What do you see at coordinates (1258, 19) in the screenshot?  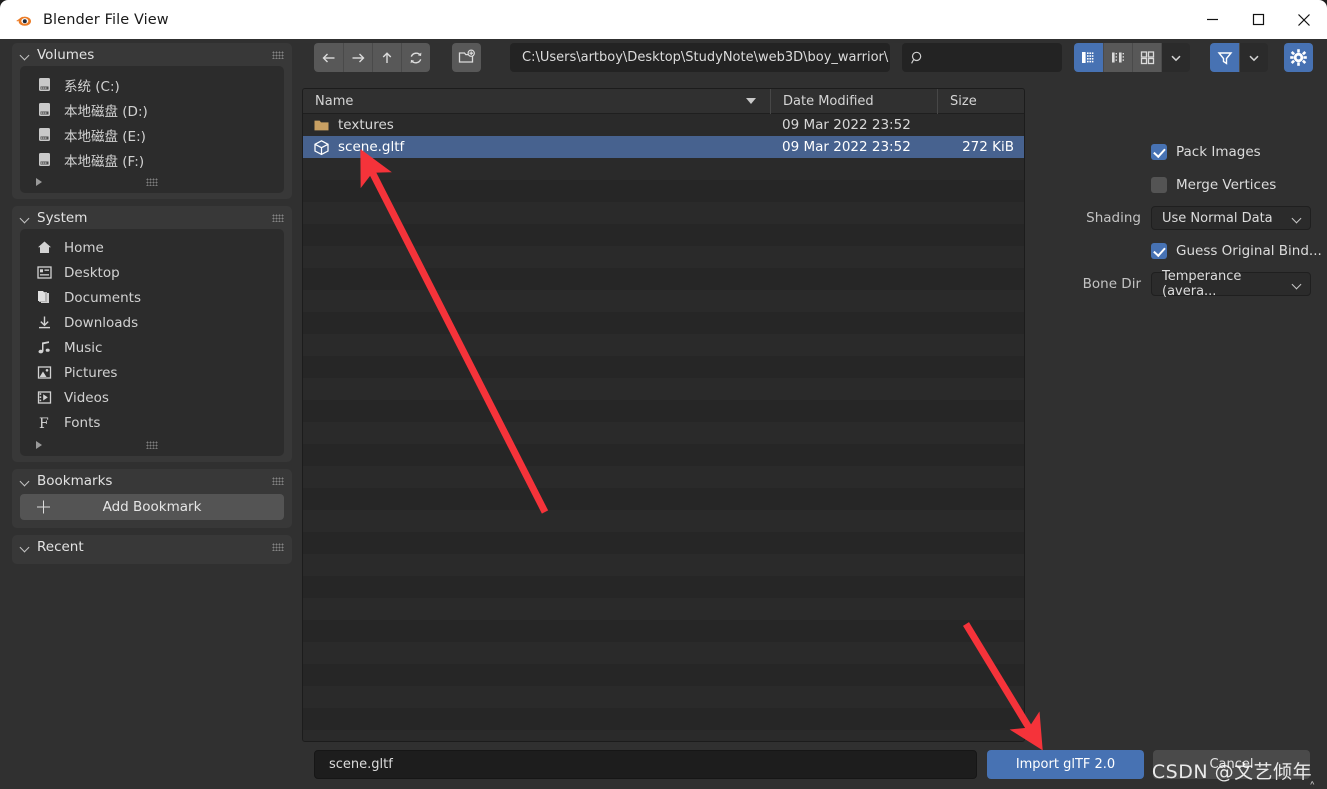 I see `maximize-button` at bounding box center [1258, 19].